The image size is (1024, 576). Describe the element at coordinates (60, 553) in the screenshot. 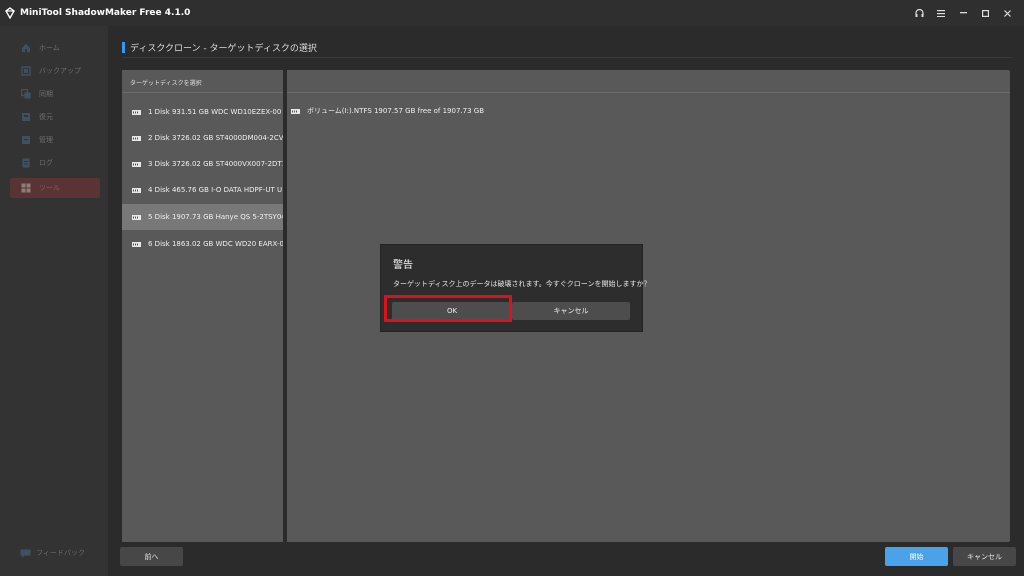

I see `feedback-label: フィードバック` at that location.